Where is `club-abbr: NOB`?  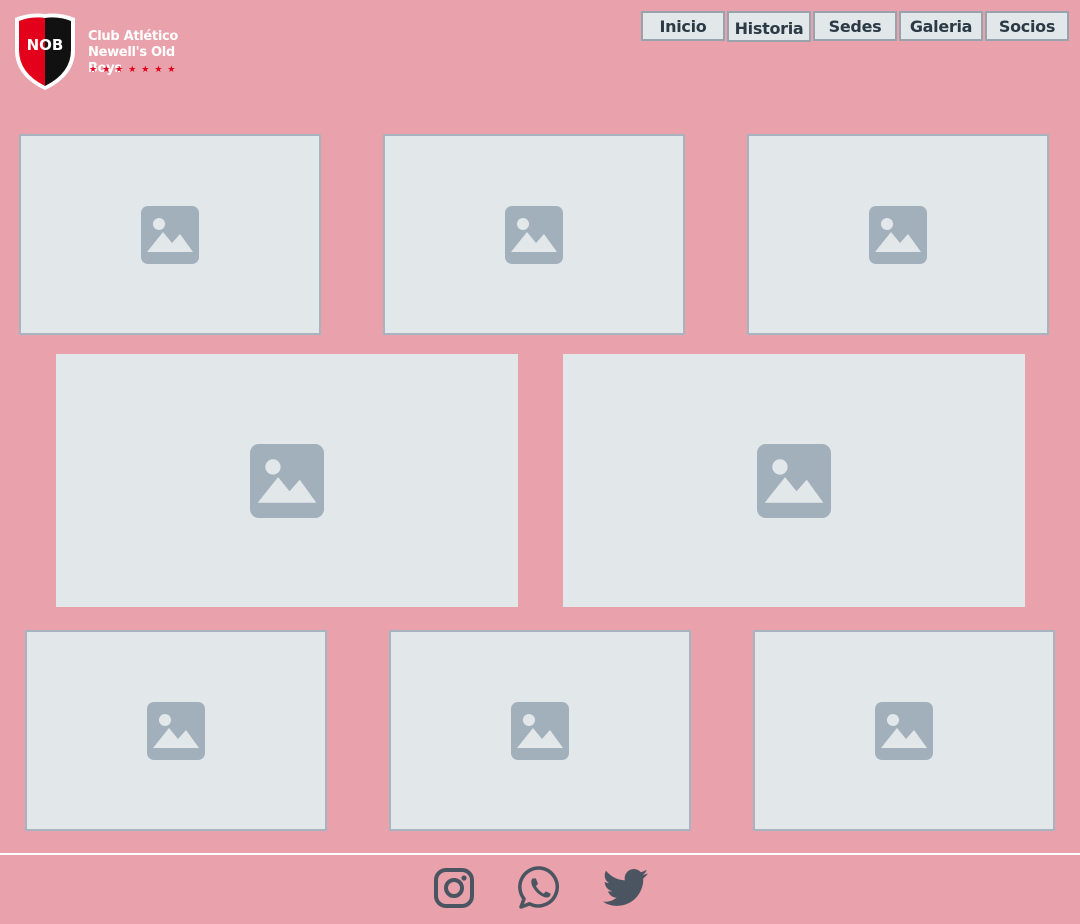
club-abbr: NOB is located at coordinates (45, 45).